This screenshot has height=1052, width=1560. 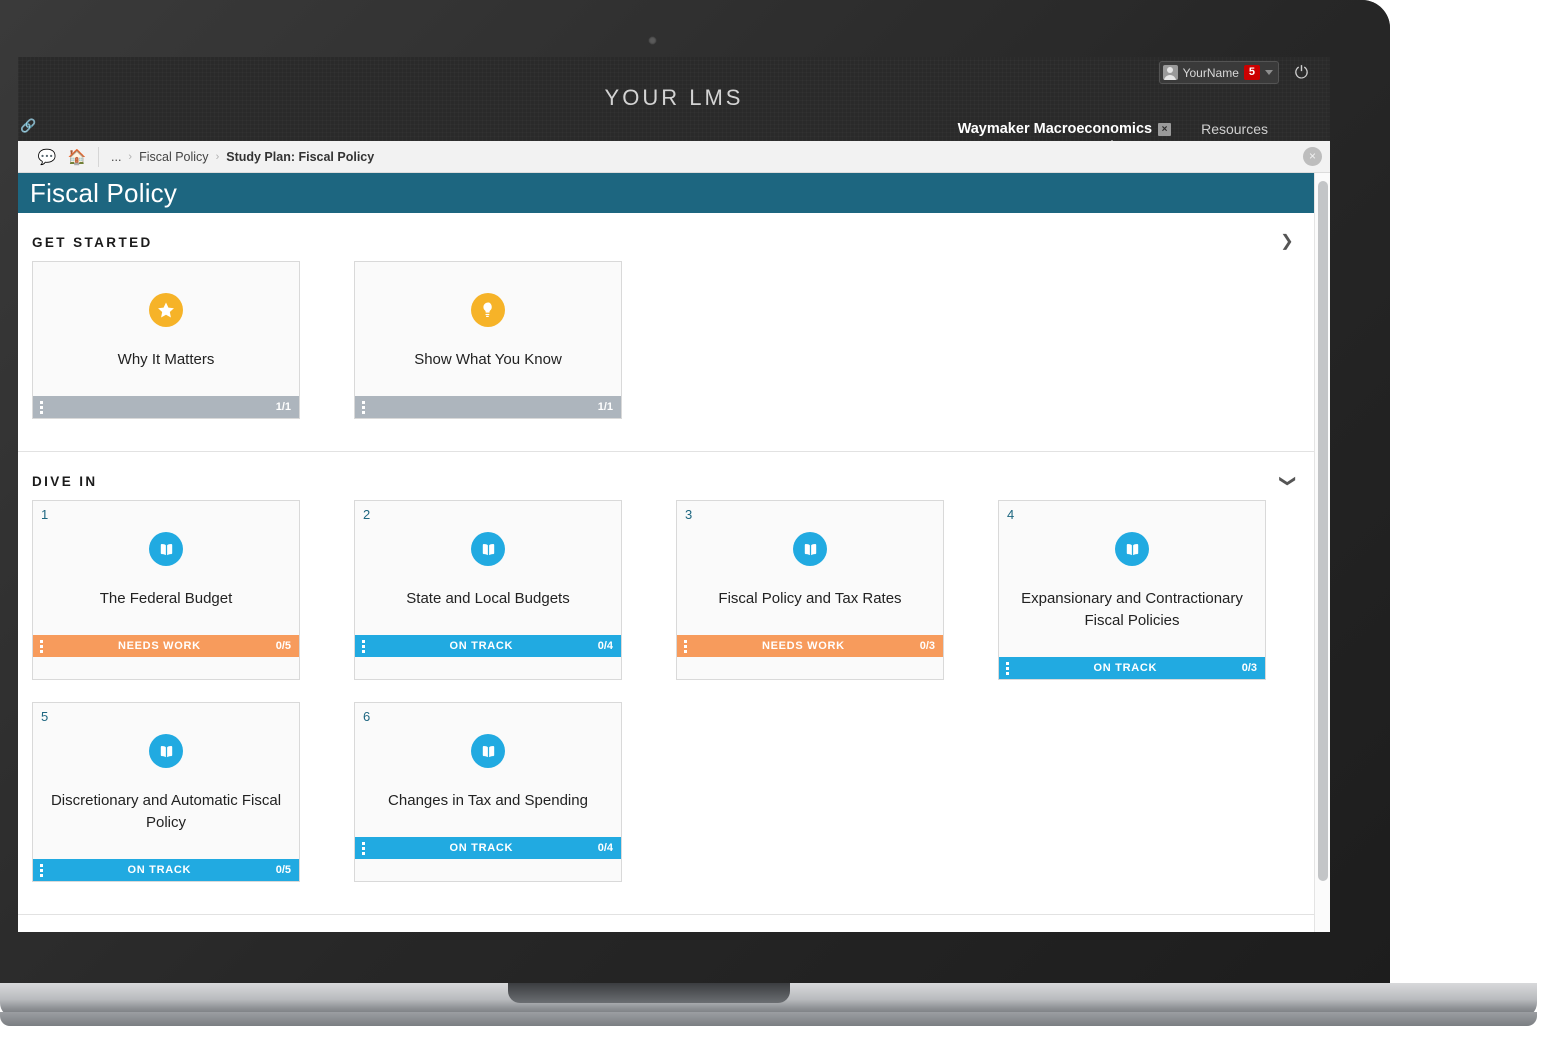 I want to click on card-number: 2, so click(x=367, y=514).